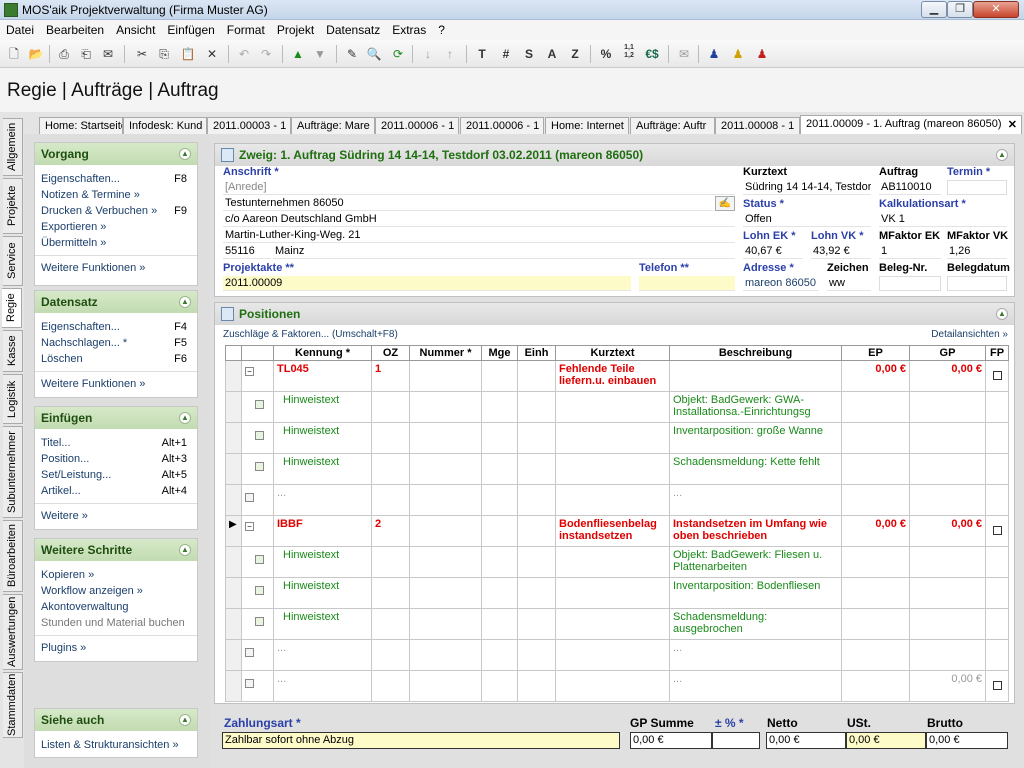  What do you see at coordinates (762, 54) in the screenshot?
I see `user-red-icon: ♟` at bounding box center [762, 54].